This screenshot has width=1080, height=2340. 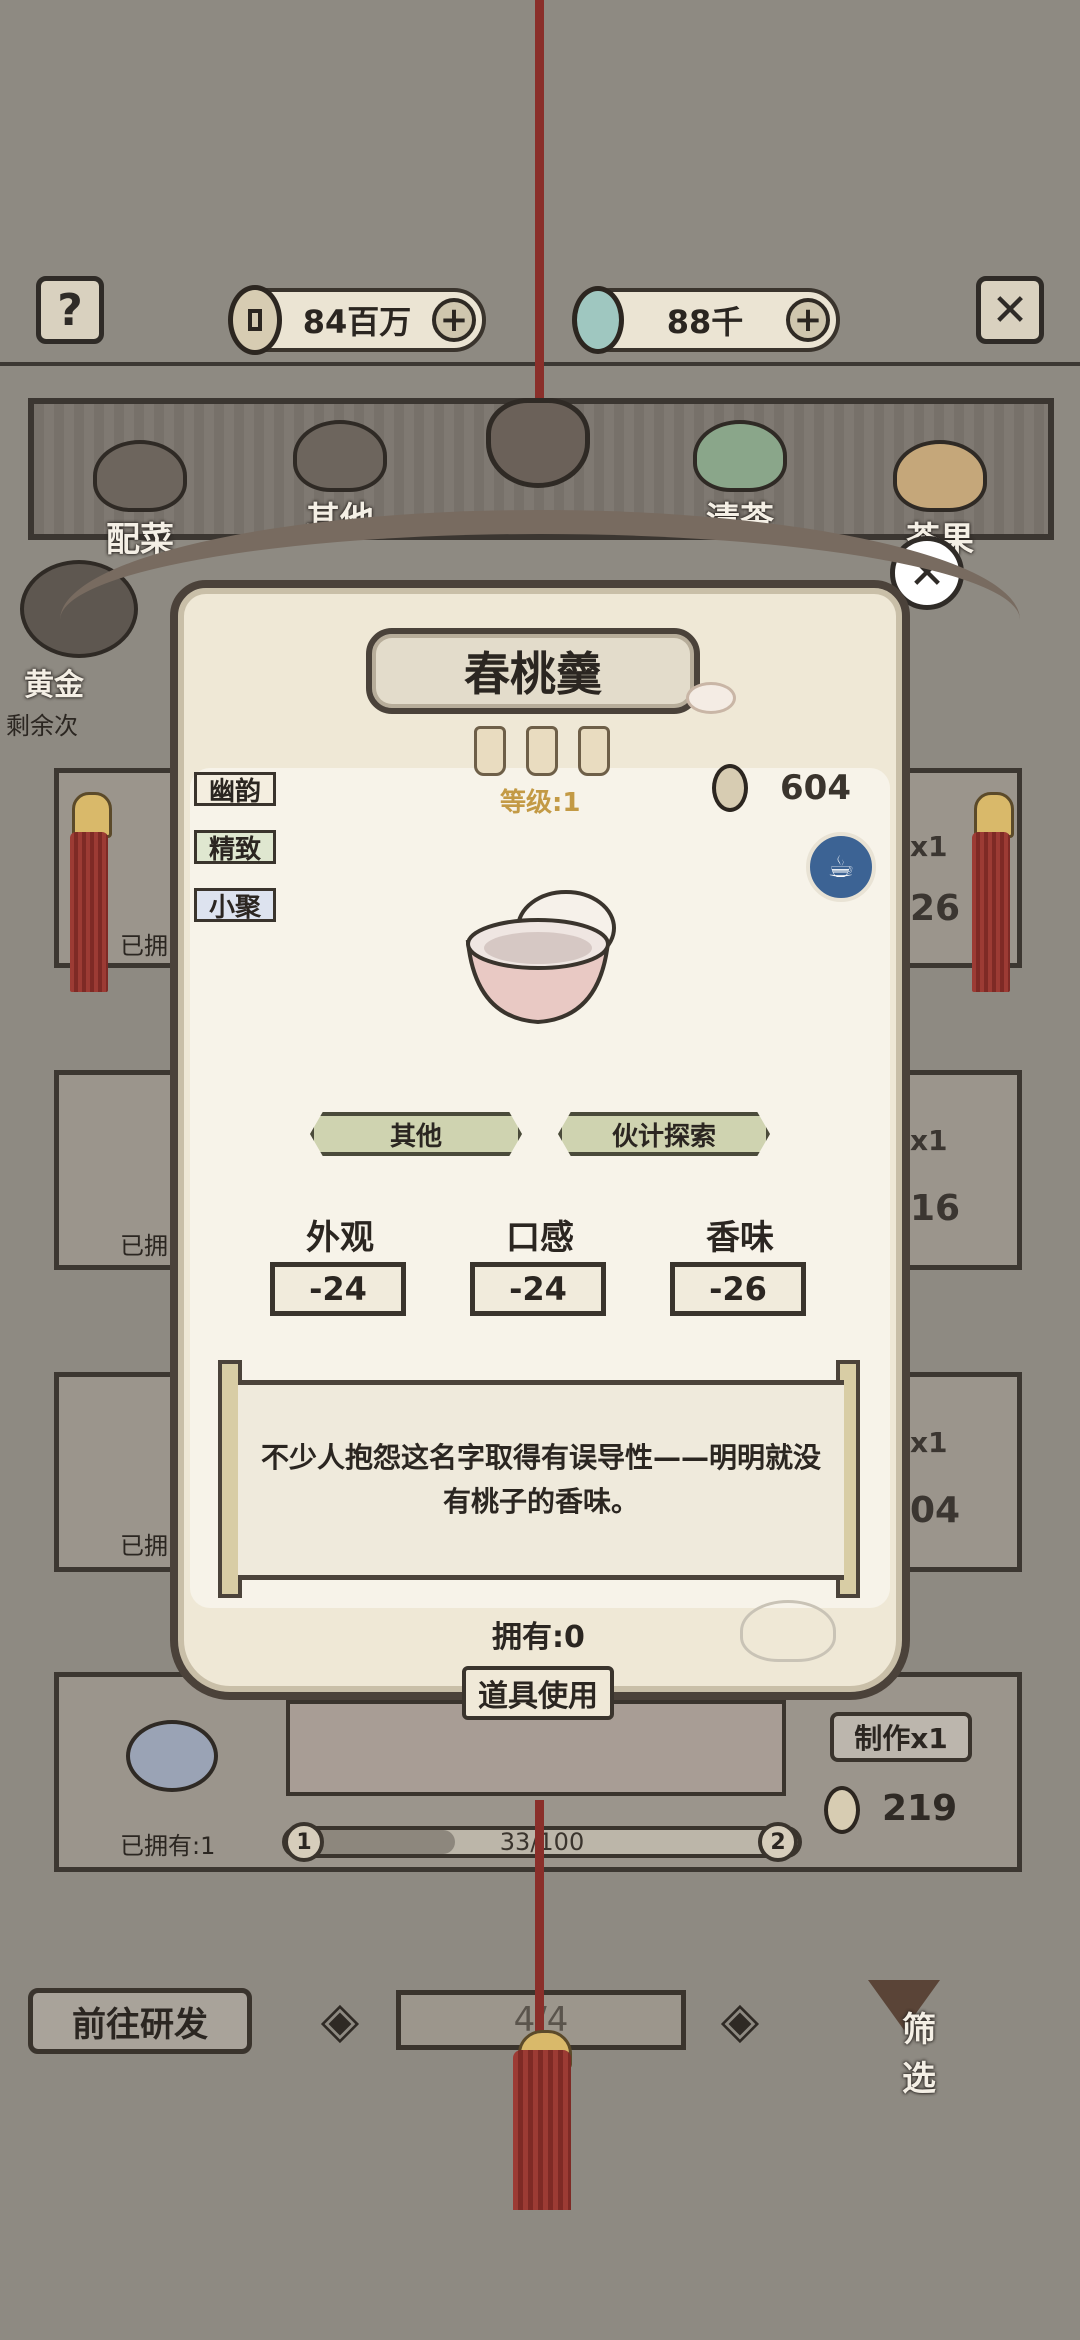 I want to click on right-tassel, so click(x=991, y=912).